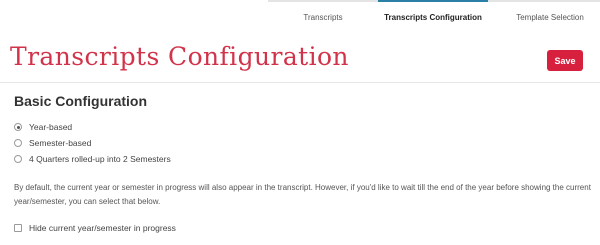  What do you see at coordinates (565, 60) in the screenshot?
I see `save-button: Save` at bounding box center [565, 60].